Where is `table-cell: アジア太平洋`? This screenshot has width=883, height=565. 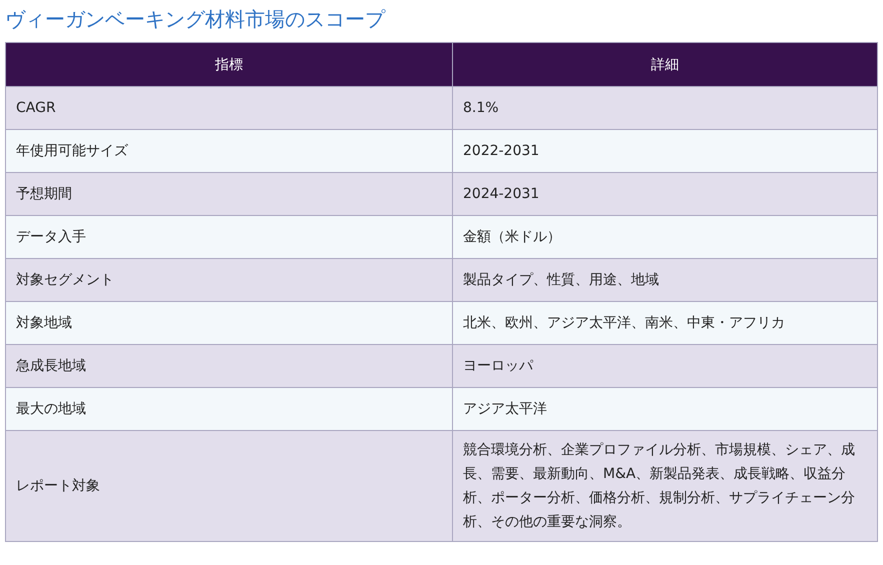
table-cell: アジア太平洋 is located at coordinates (665, 409).